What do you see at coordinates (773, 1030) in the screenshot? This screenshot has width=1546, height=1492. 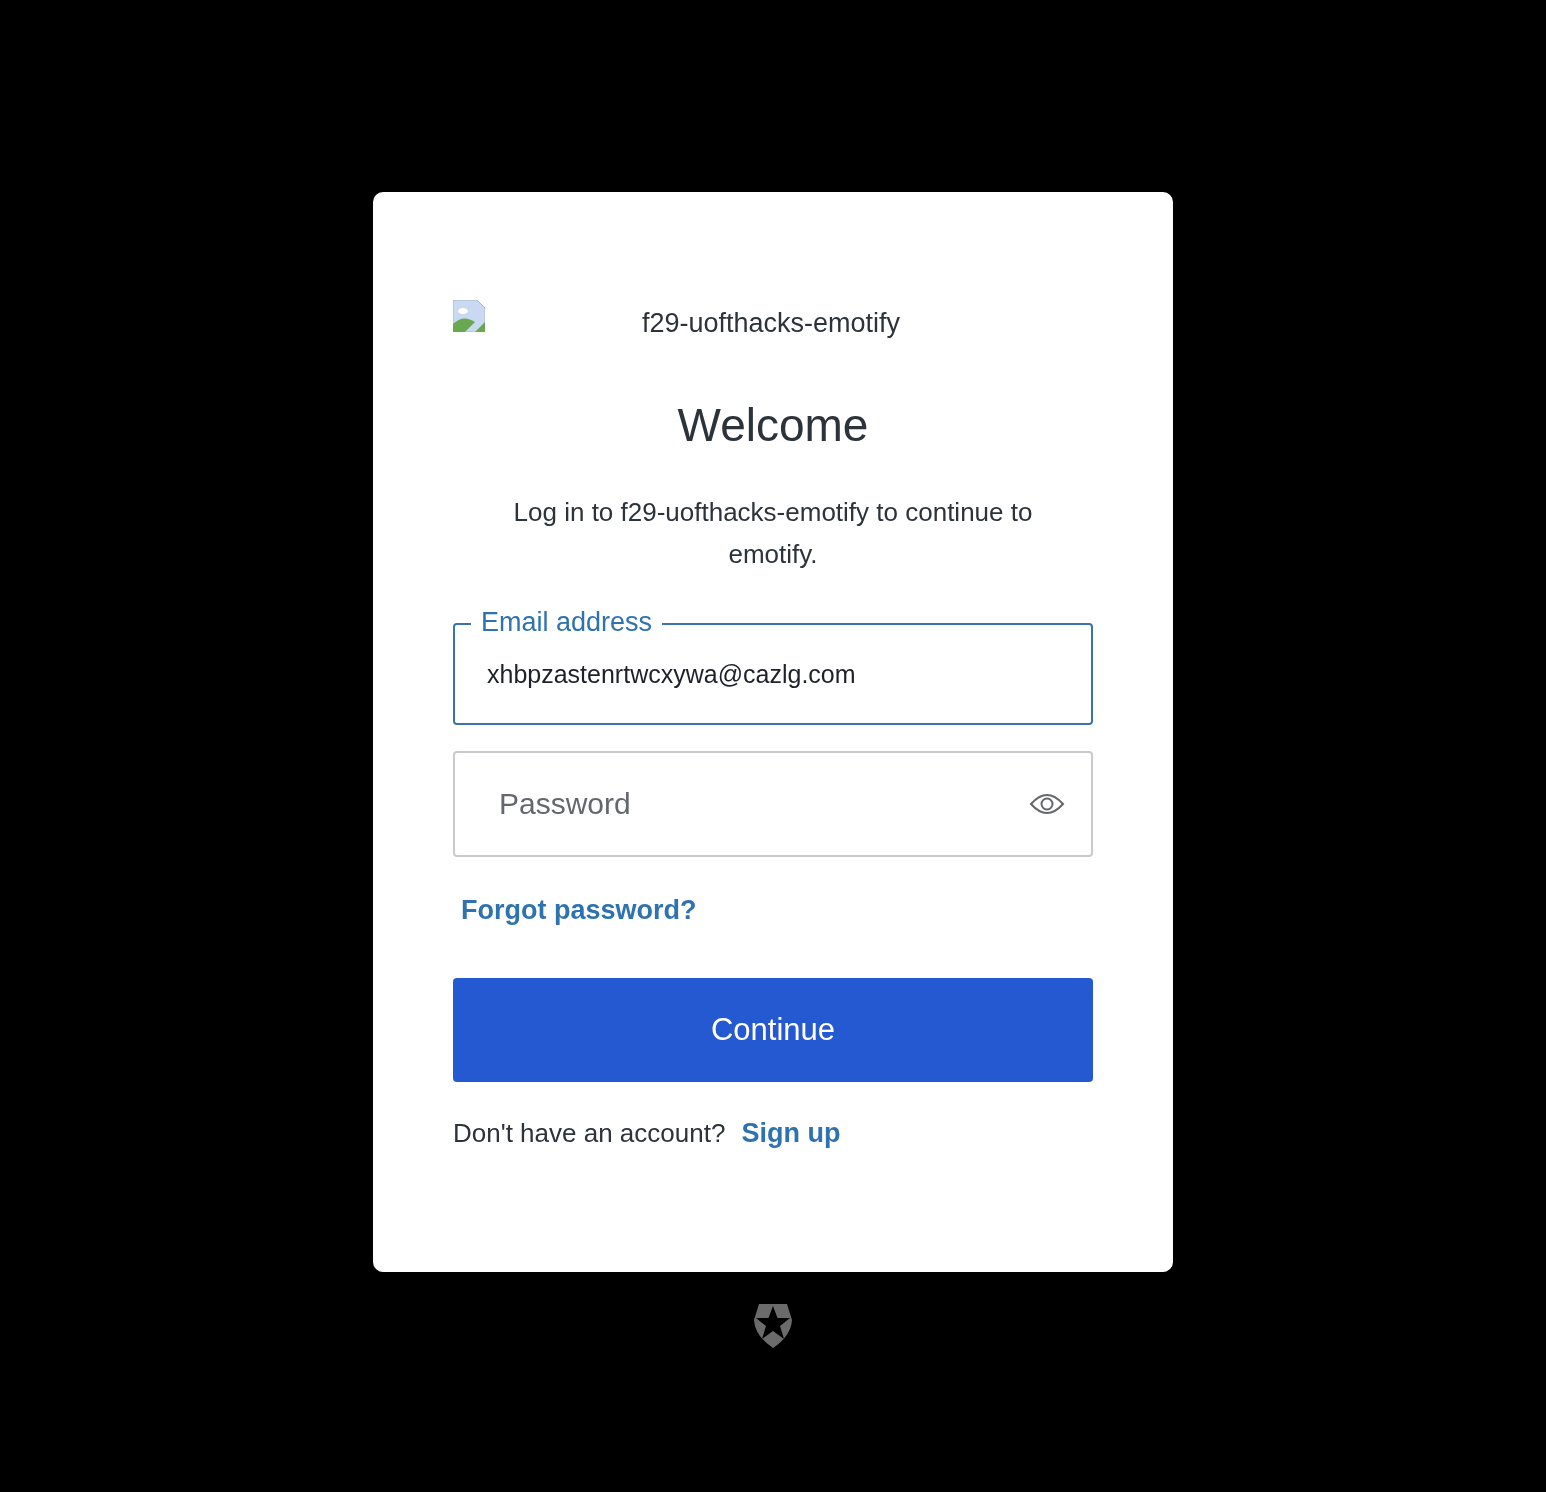 I see `continue-button: Continue` at bounding box center [773, 1030].